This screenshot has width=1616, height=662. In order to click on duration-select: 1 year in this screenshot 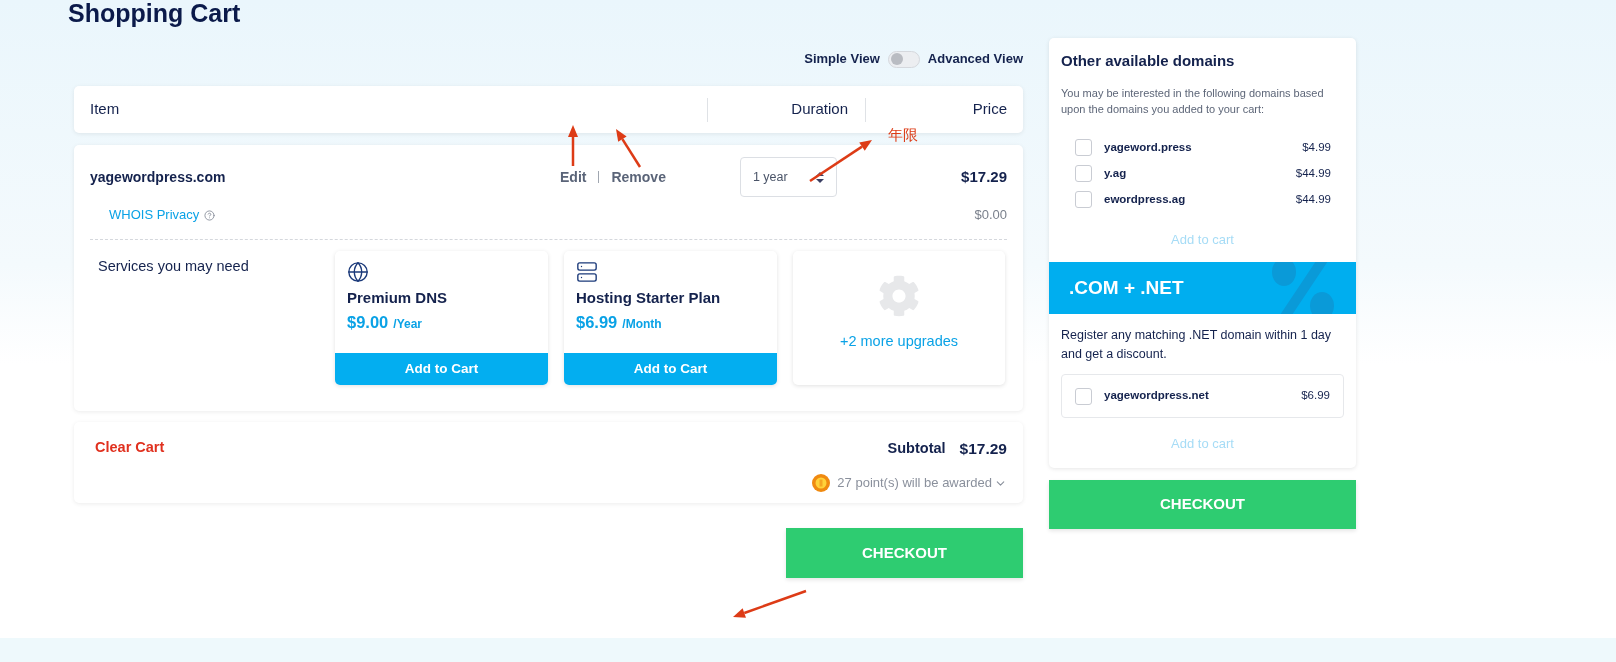, I will do `click(788, 177)`.